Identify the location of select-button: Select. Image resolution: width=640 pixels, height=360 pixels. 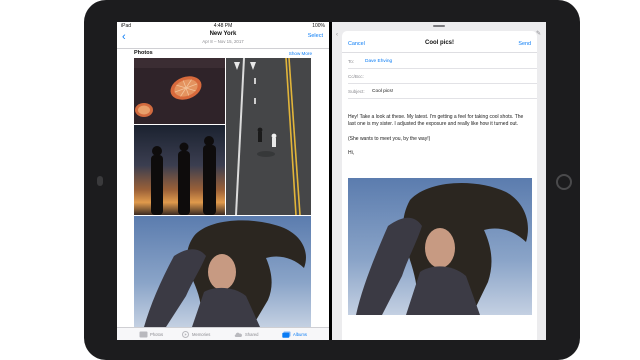
(315, 36).